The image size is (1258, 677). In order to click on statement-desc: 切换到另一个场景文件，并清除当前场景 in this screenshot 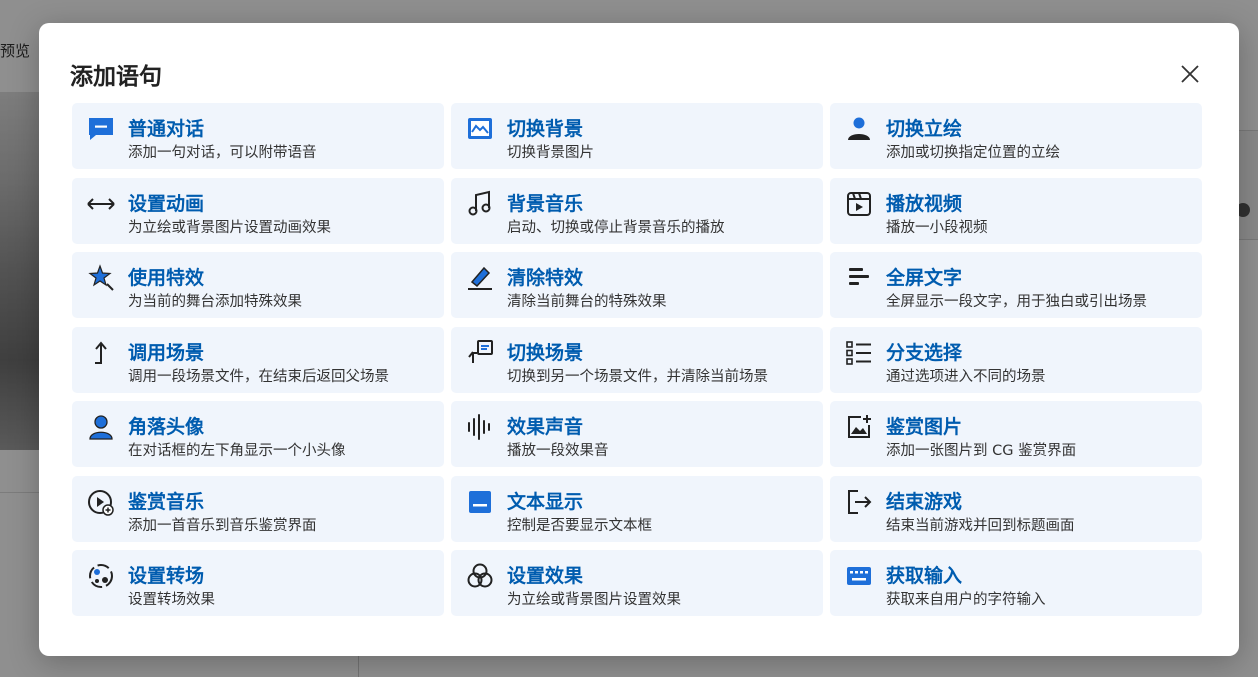, I will do `click(637, 376)`.